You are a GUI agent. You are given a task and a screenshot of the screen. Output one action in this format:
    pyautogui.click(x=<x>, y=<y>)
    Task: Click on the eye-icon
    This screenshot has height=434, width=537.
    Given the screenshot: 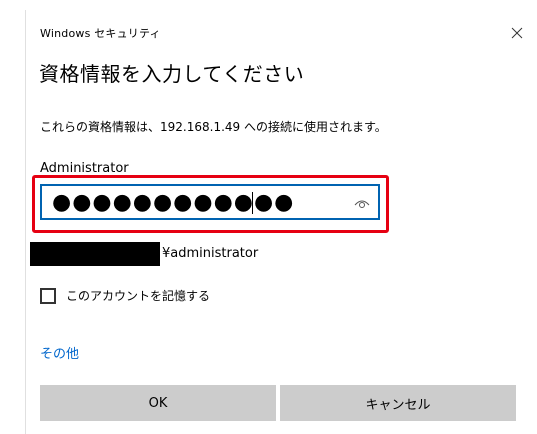 What is the action you would take?
    pyautogui.click(x=362, y=204)
    